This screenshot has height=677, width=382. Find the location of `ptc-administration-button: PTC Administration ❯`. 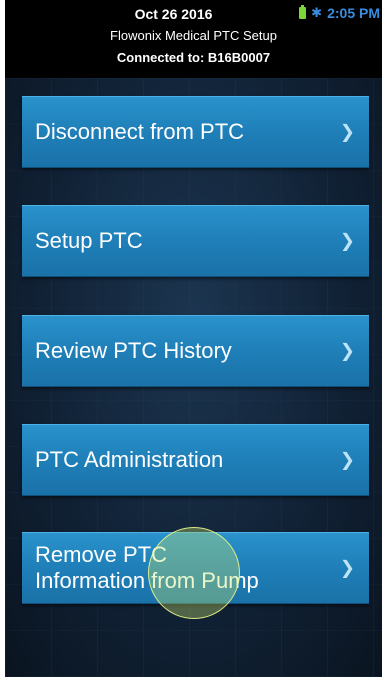

ptc-administration-button: PTC Administration ❯ is located at coordinates (195, 460).